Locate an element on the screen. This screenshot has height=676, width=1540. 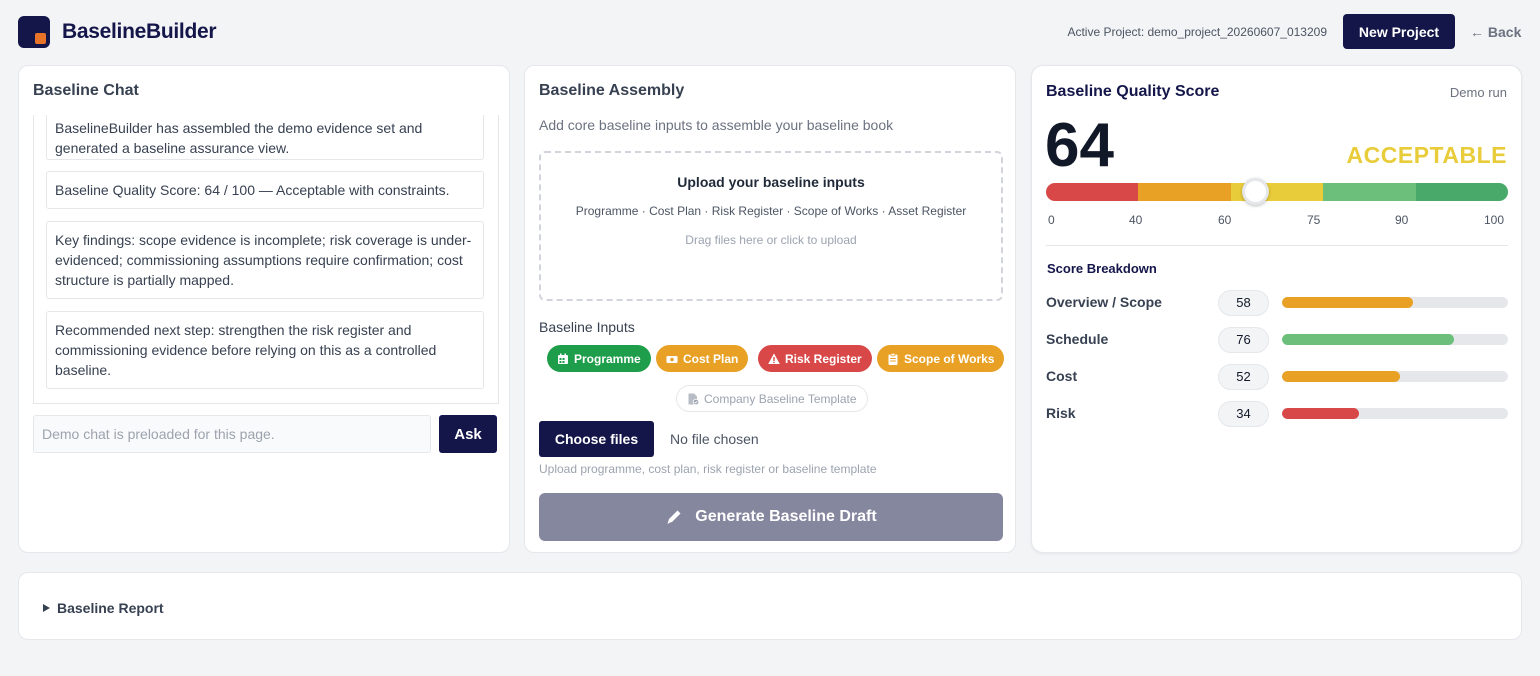
breakdown-value-badge: 34 is located at coordinates (1243, 414).